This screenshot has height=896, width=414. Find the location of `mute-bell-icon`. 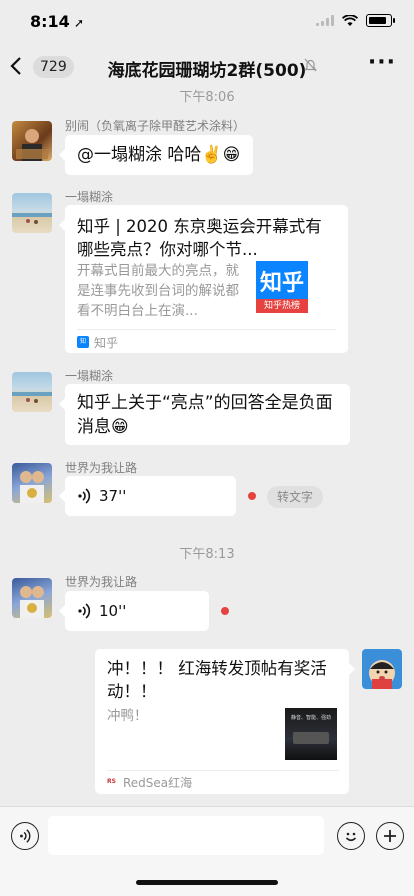

mute-bell-icon is located at coordinates (310, 66).